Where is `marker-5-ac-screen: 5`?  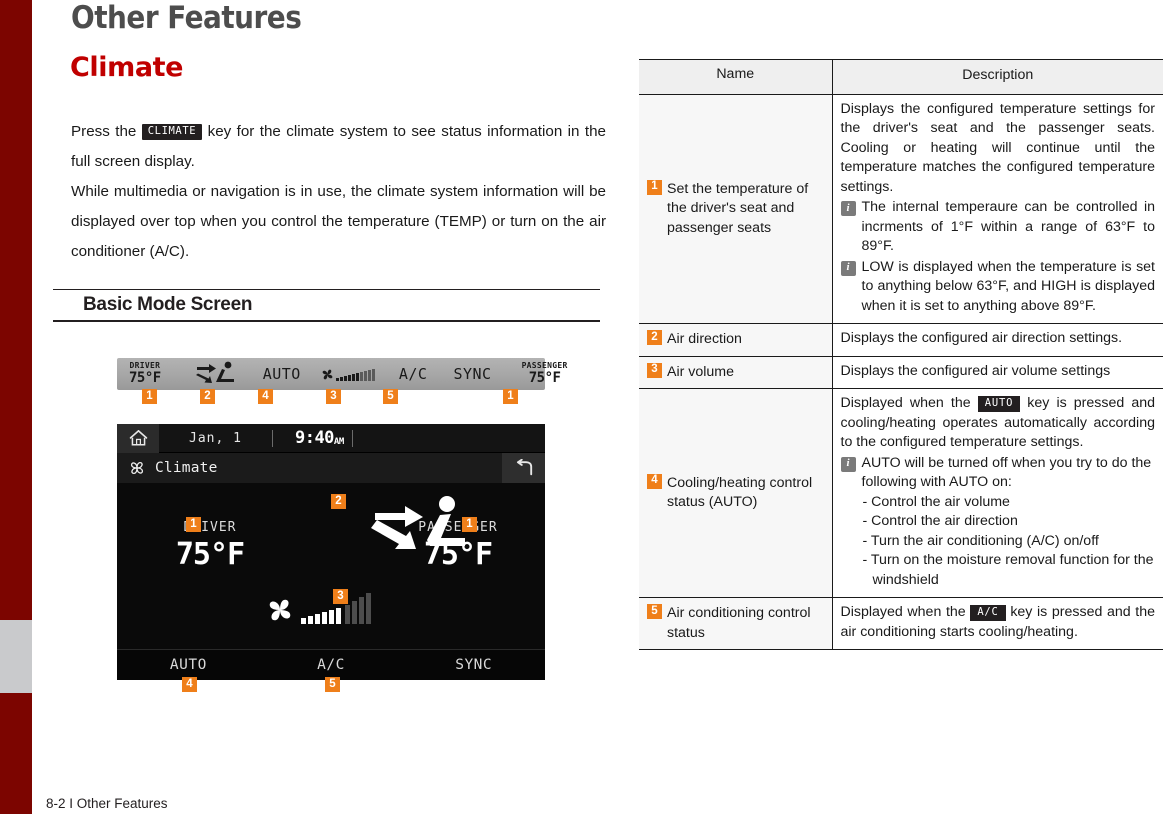
marker-5-ac-screen: 5 is located at coordinates (332, 684).